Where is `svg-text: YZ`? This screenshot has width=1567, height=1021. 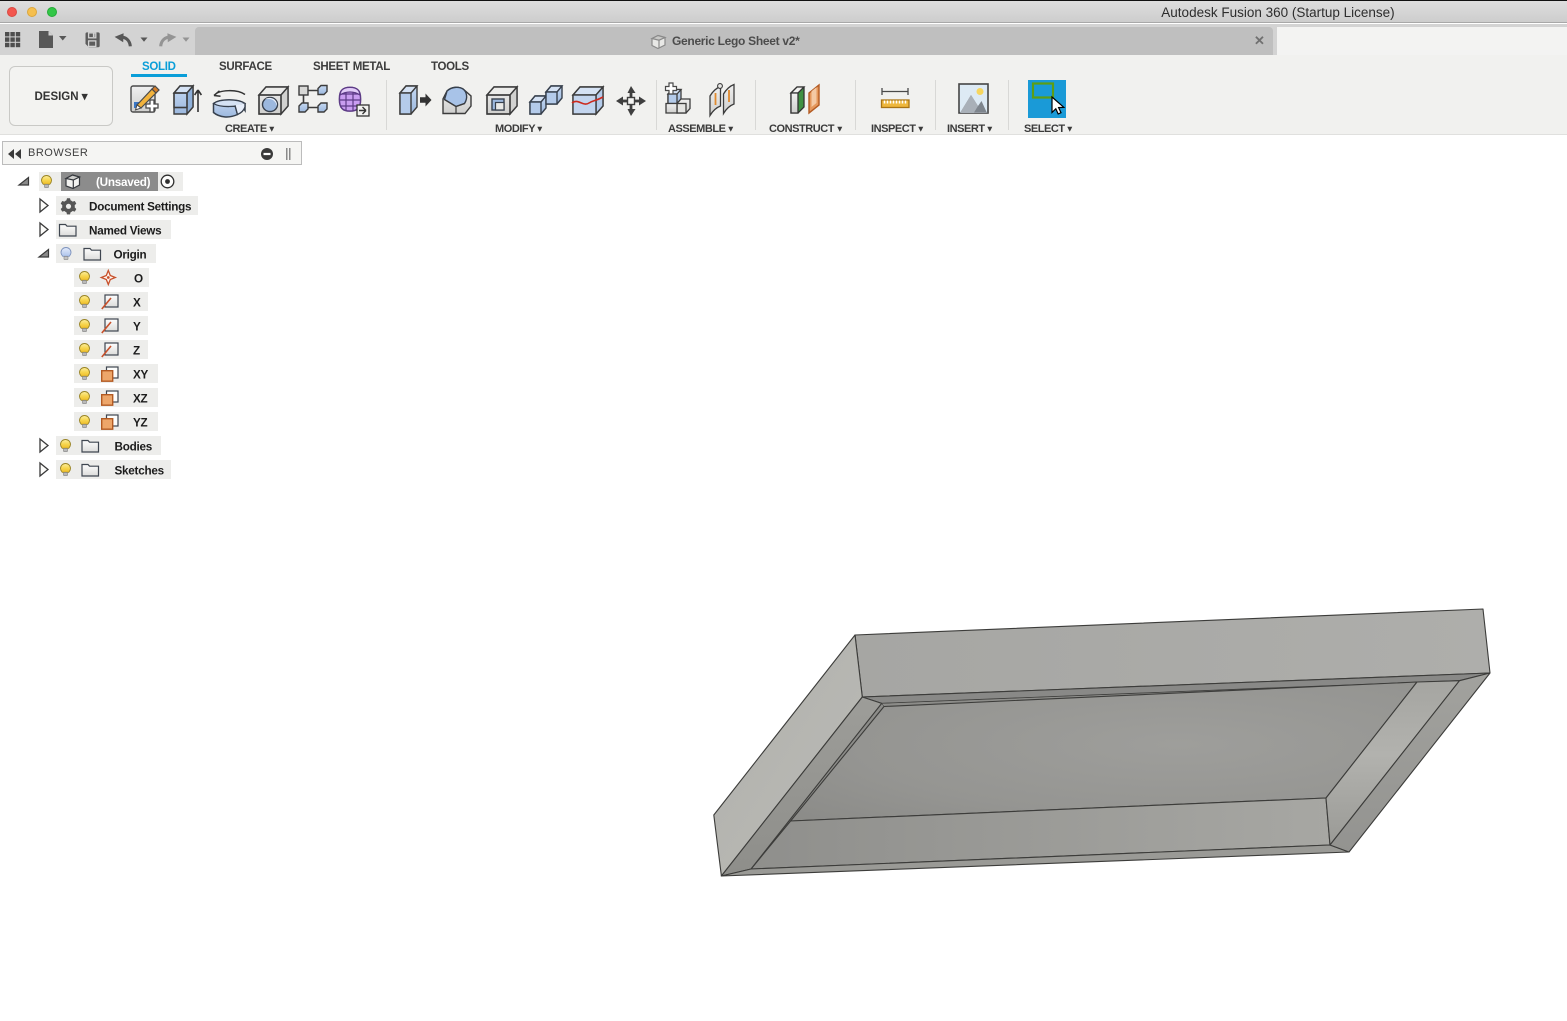
svg-text: YZ is located at coordinates (140, 423).